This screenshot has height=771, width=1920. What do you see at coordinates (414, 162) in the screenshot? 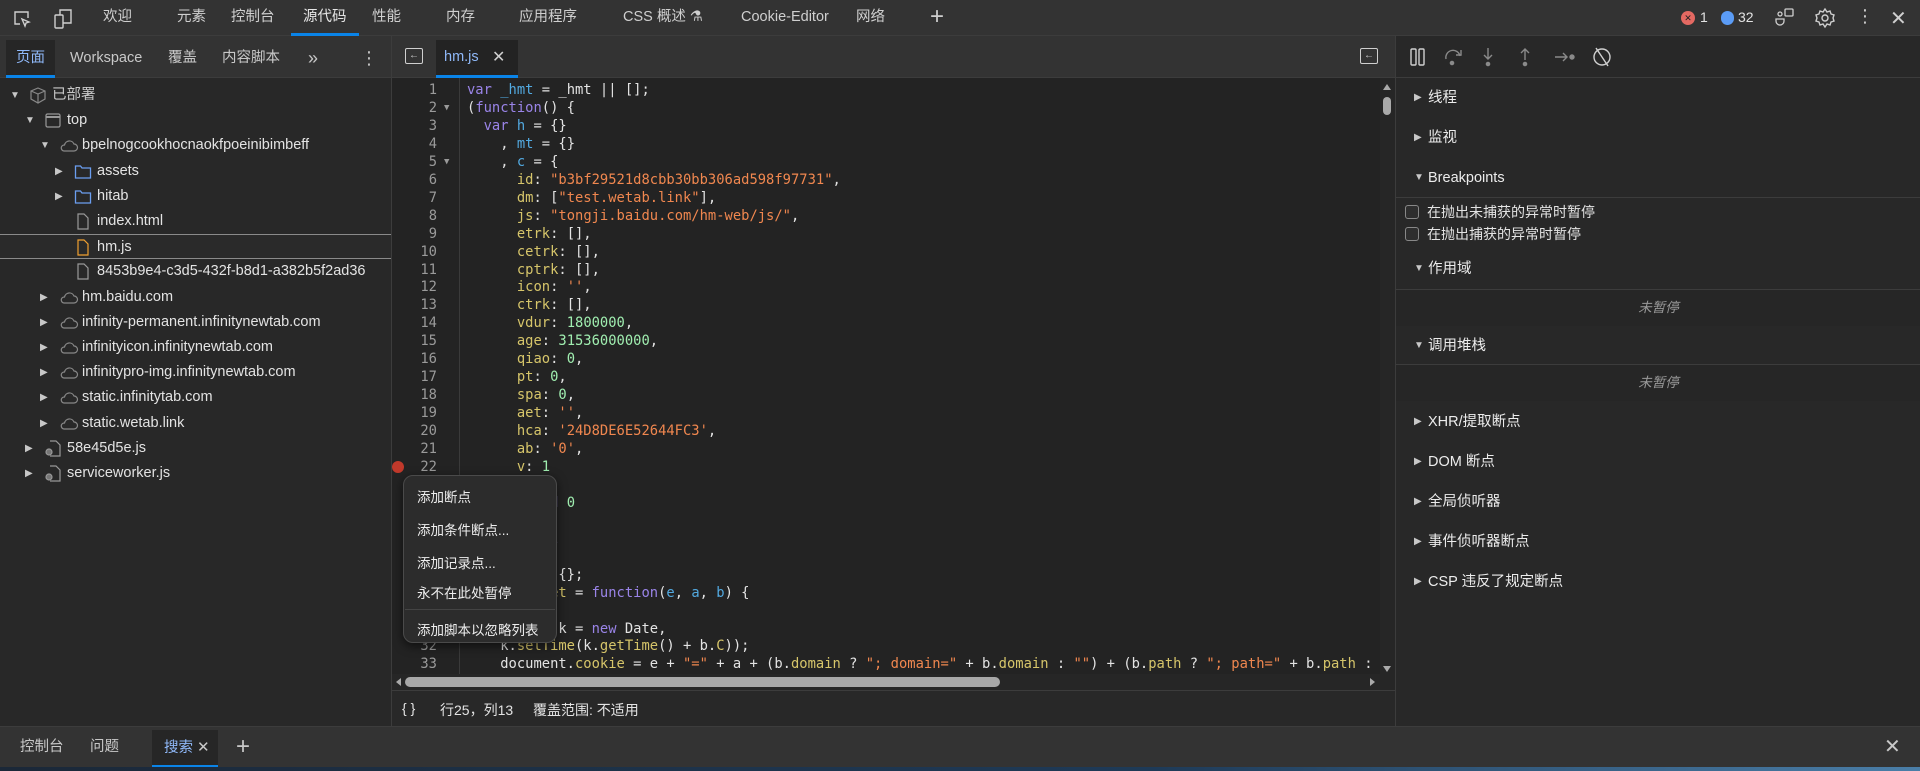
I see `line-number: 5` at bounding box center [414, 162].